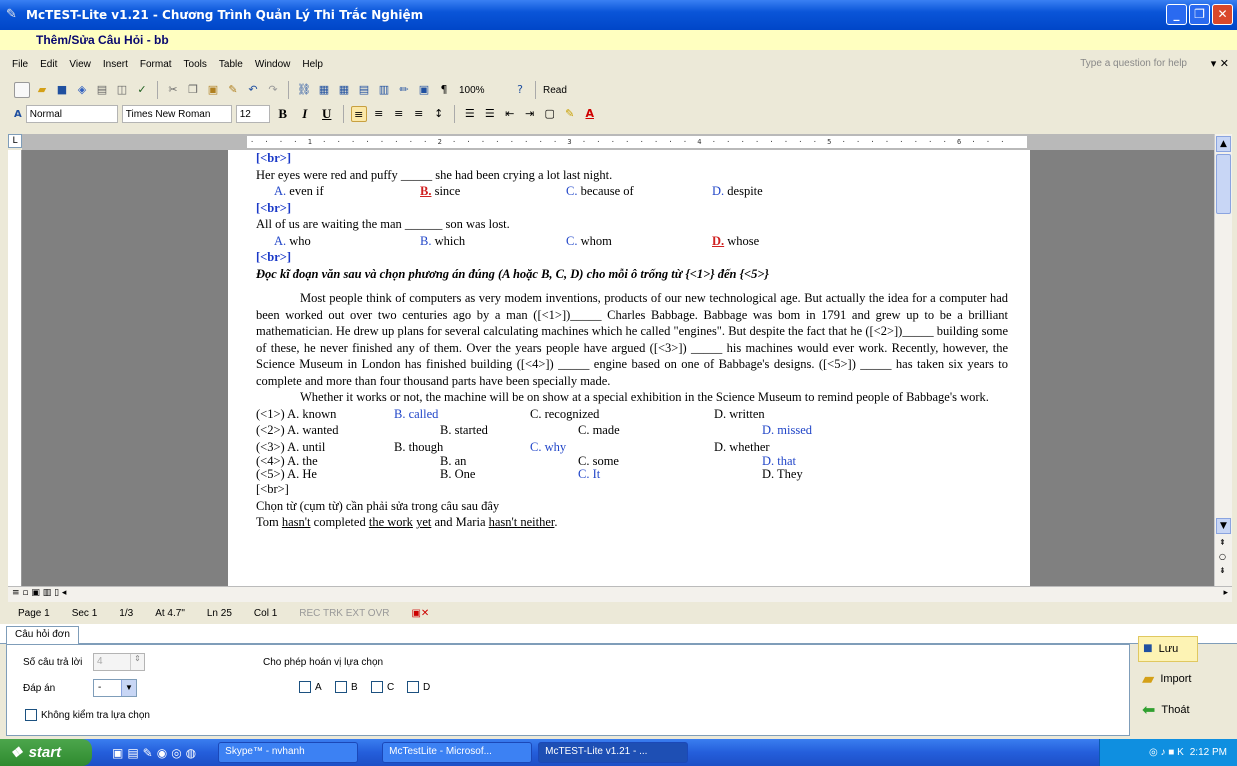 This screenshot has height=766, width=1237. What do you see at coordinates (572, 240) in the screenshot?
I see `option-letter: C.` at bounding box center [572, 240].